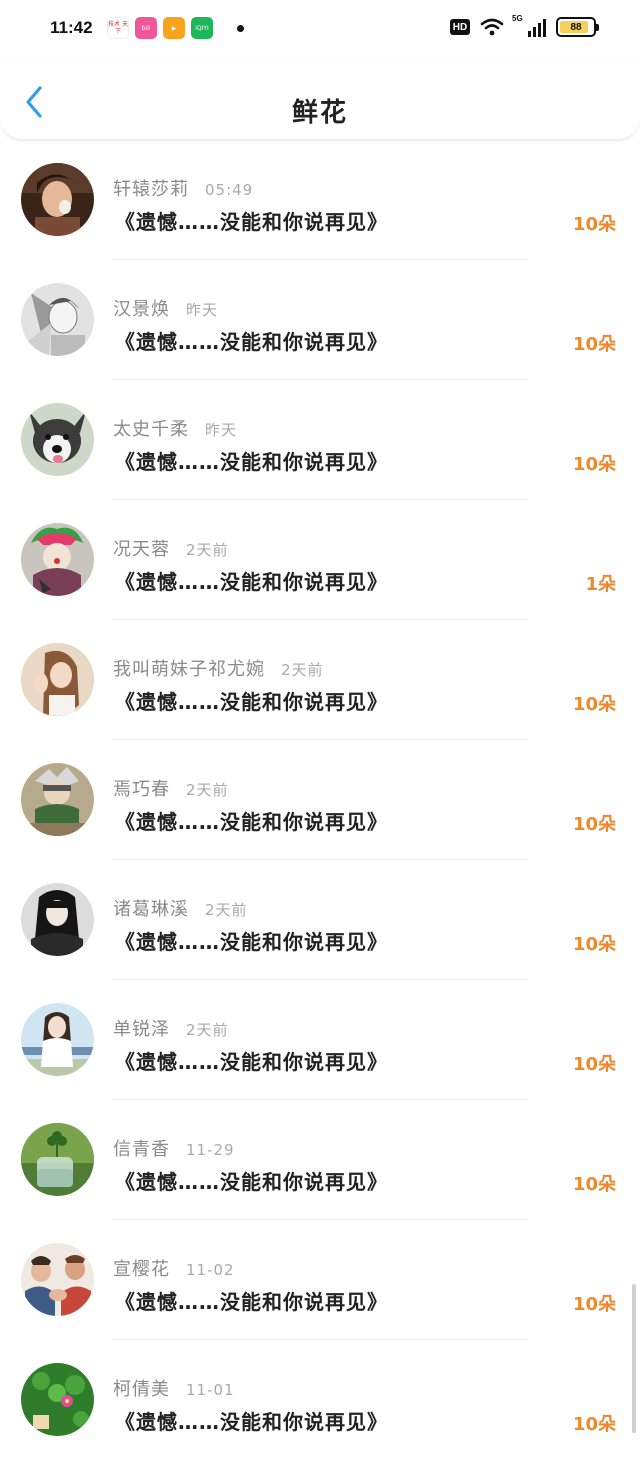 Image resolution: width=640 pixels, height=1460 pixels. I want to click on list-item: 汉景焕 昨天 《遗憾……没能和你说再见》 10朵, so click(320, 320).